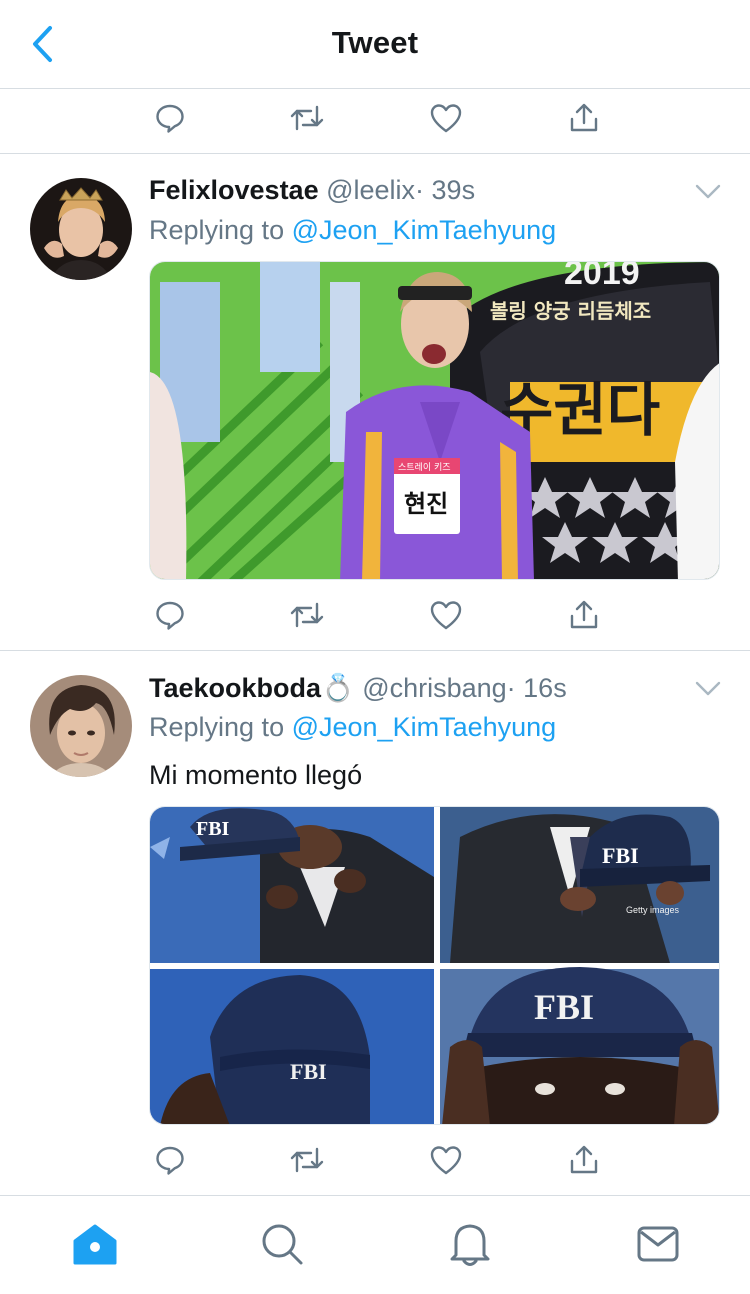  I want to click on tweet-timestamp: · 39s, so click(445, 190).